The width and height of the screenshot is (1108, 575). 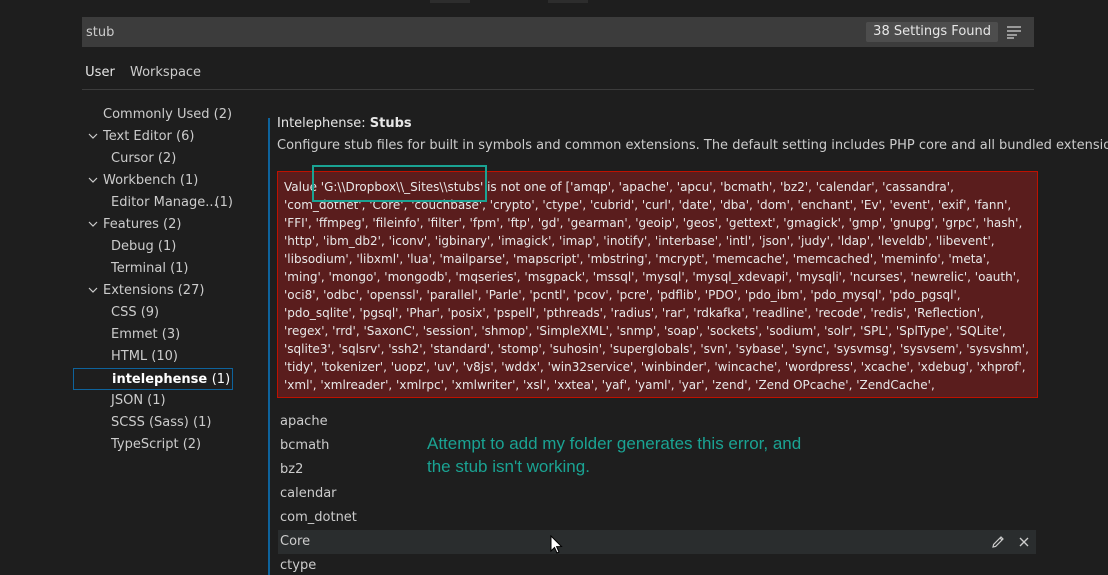 I want to click on toc-item-label: TypeScript (2), so click(x=156, y=444).